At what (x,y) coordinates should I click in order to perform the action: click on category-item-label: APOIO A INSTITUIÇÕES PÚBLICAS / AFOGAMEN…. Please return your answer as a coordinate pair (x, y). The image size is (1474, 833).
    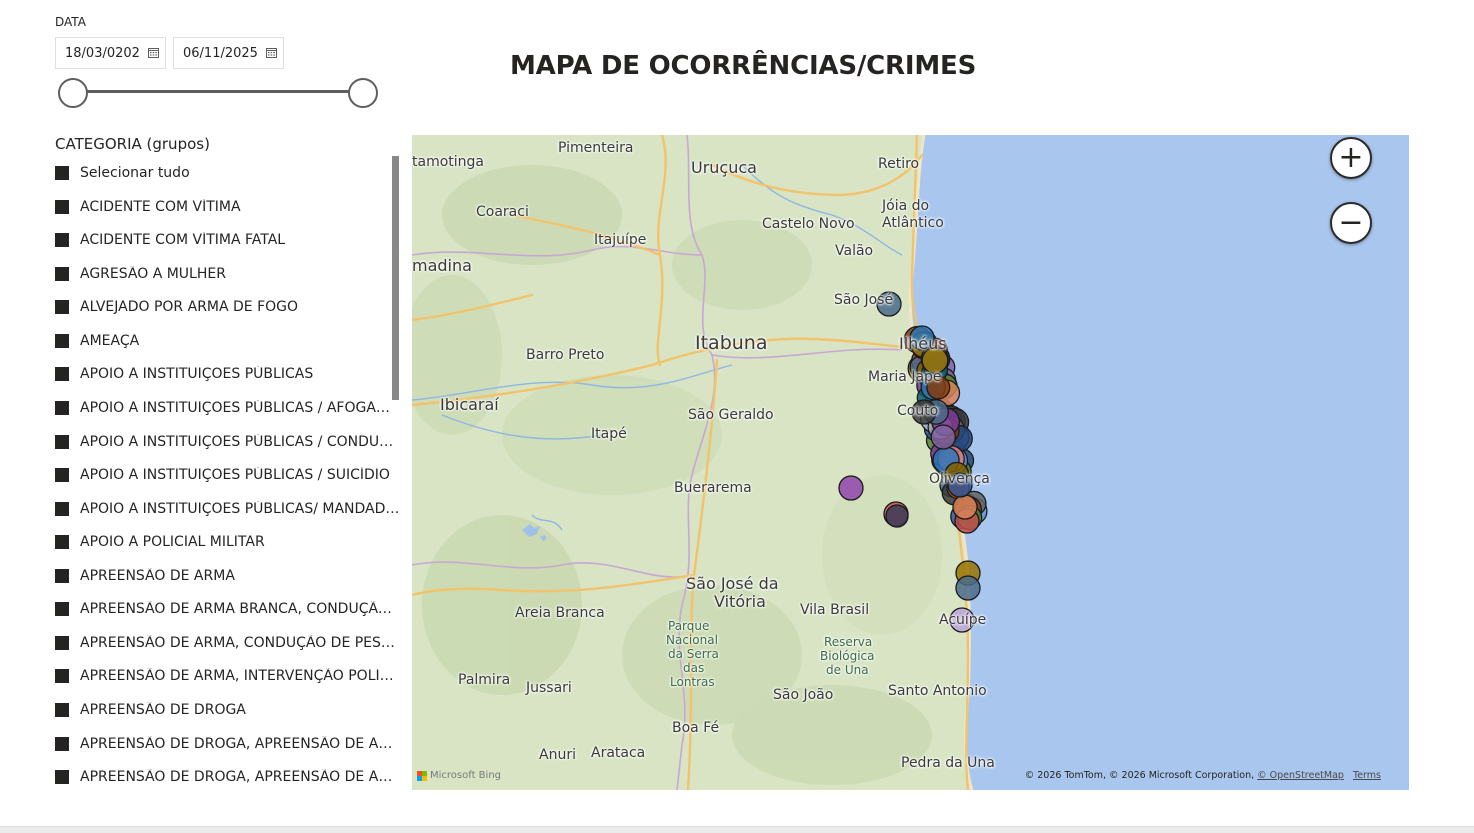
    Looking at the image, I should click on (240, 408).